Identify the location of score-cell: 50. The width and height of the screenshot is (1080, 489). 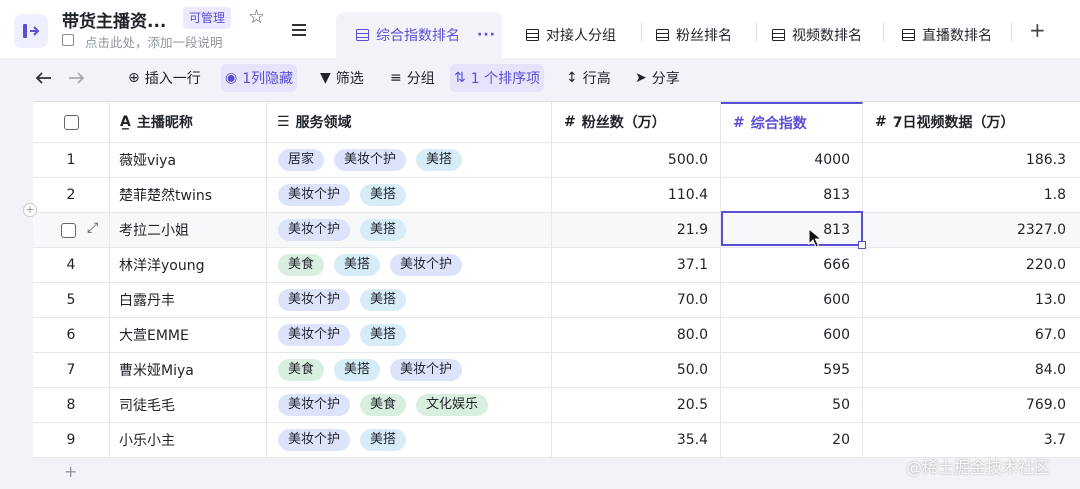
(792, 405).